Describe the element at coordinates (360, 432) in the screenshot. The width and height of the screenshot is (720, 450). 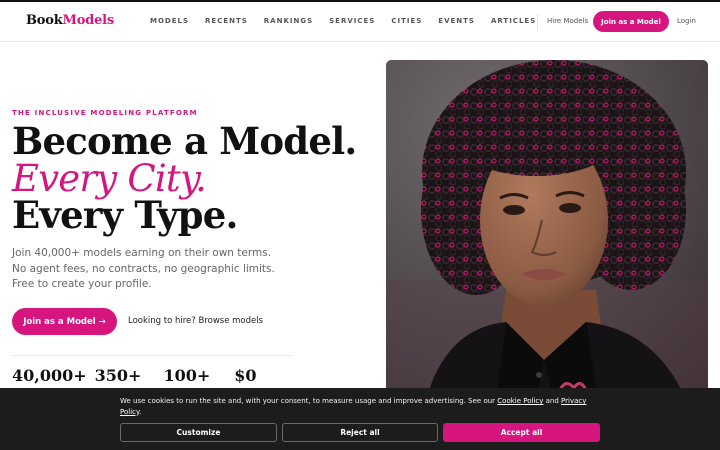
I see `reject-all-button: Reject all` at that location.